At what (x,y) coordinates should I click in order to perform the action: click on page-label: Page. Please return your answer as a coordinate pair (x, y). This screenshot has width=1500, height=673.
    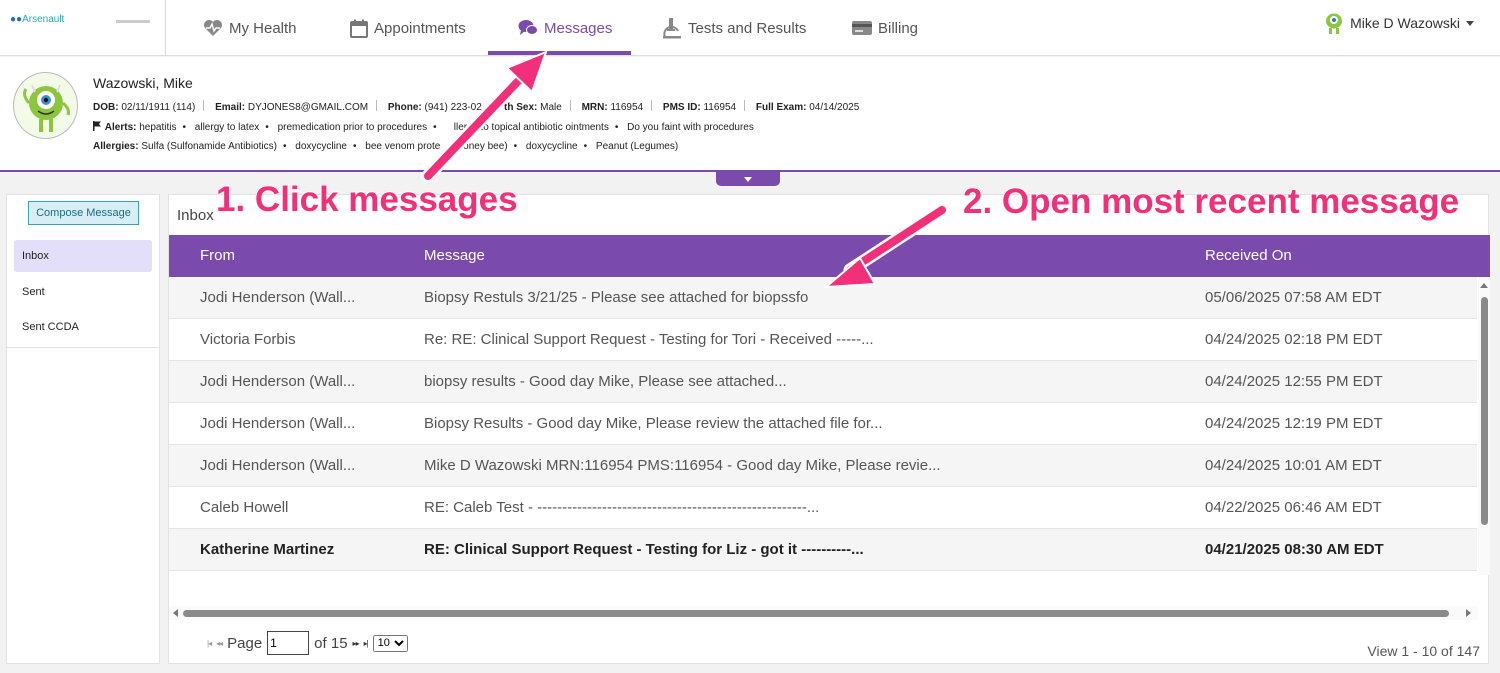
    Looking at the image, I should click on (245, 643).